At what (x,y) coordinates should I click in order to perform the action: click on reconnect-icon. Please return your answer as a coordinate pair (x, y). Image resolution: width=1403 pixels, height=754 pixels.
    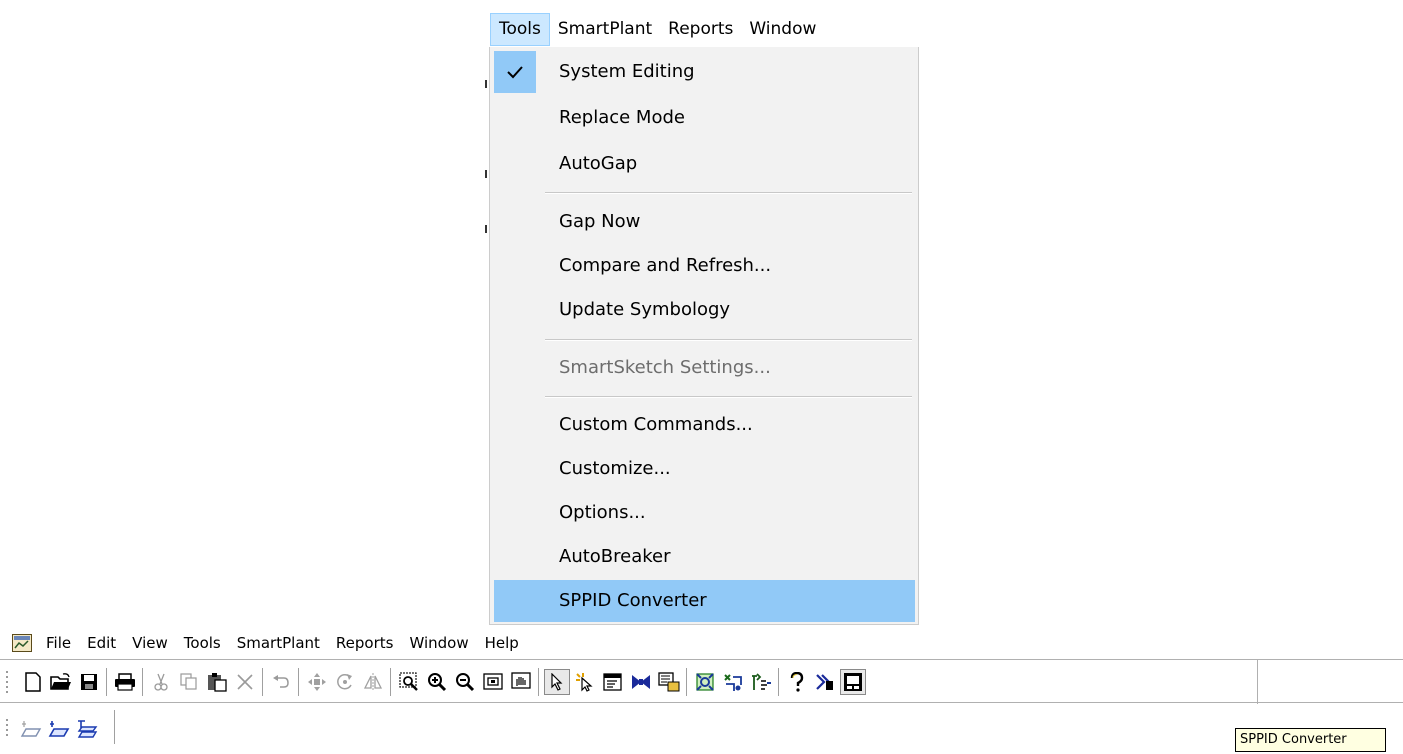
    Looking at the image, I should click on (733, 682).